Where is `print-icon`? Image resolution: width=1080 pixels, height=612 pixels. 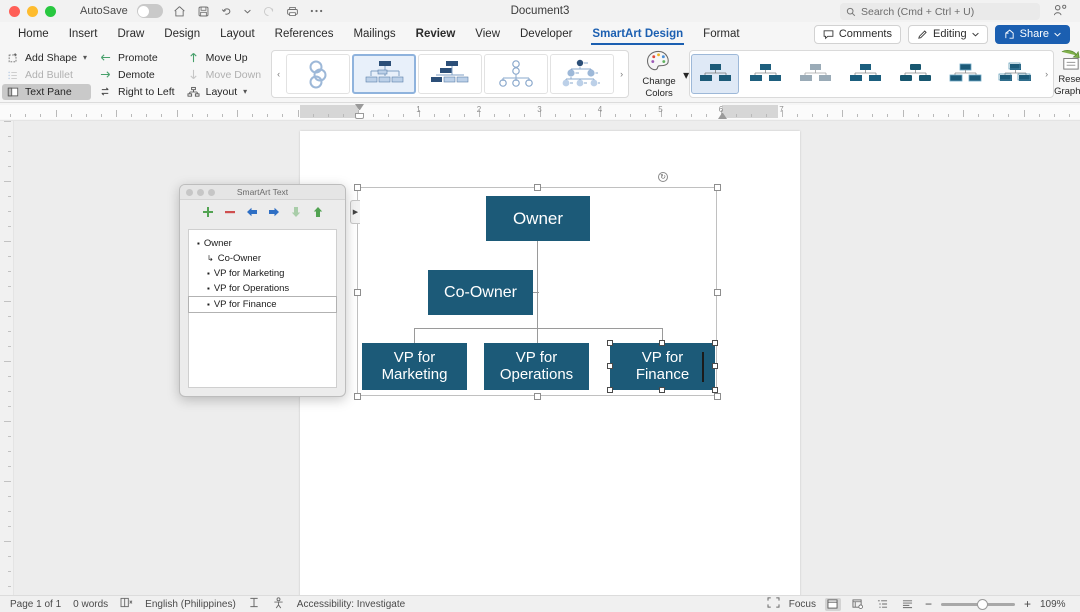
print-icon is located at coordinates (292, 11).